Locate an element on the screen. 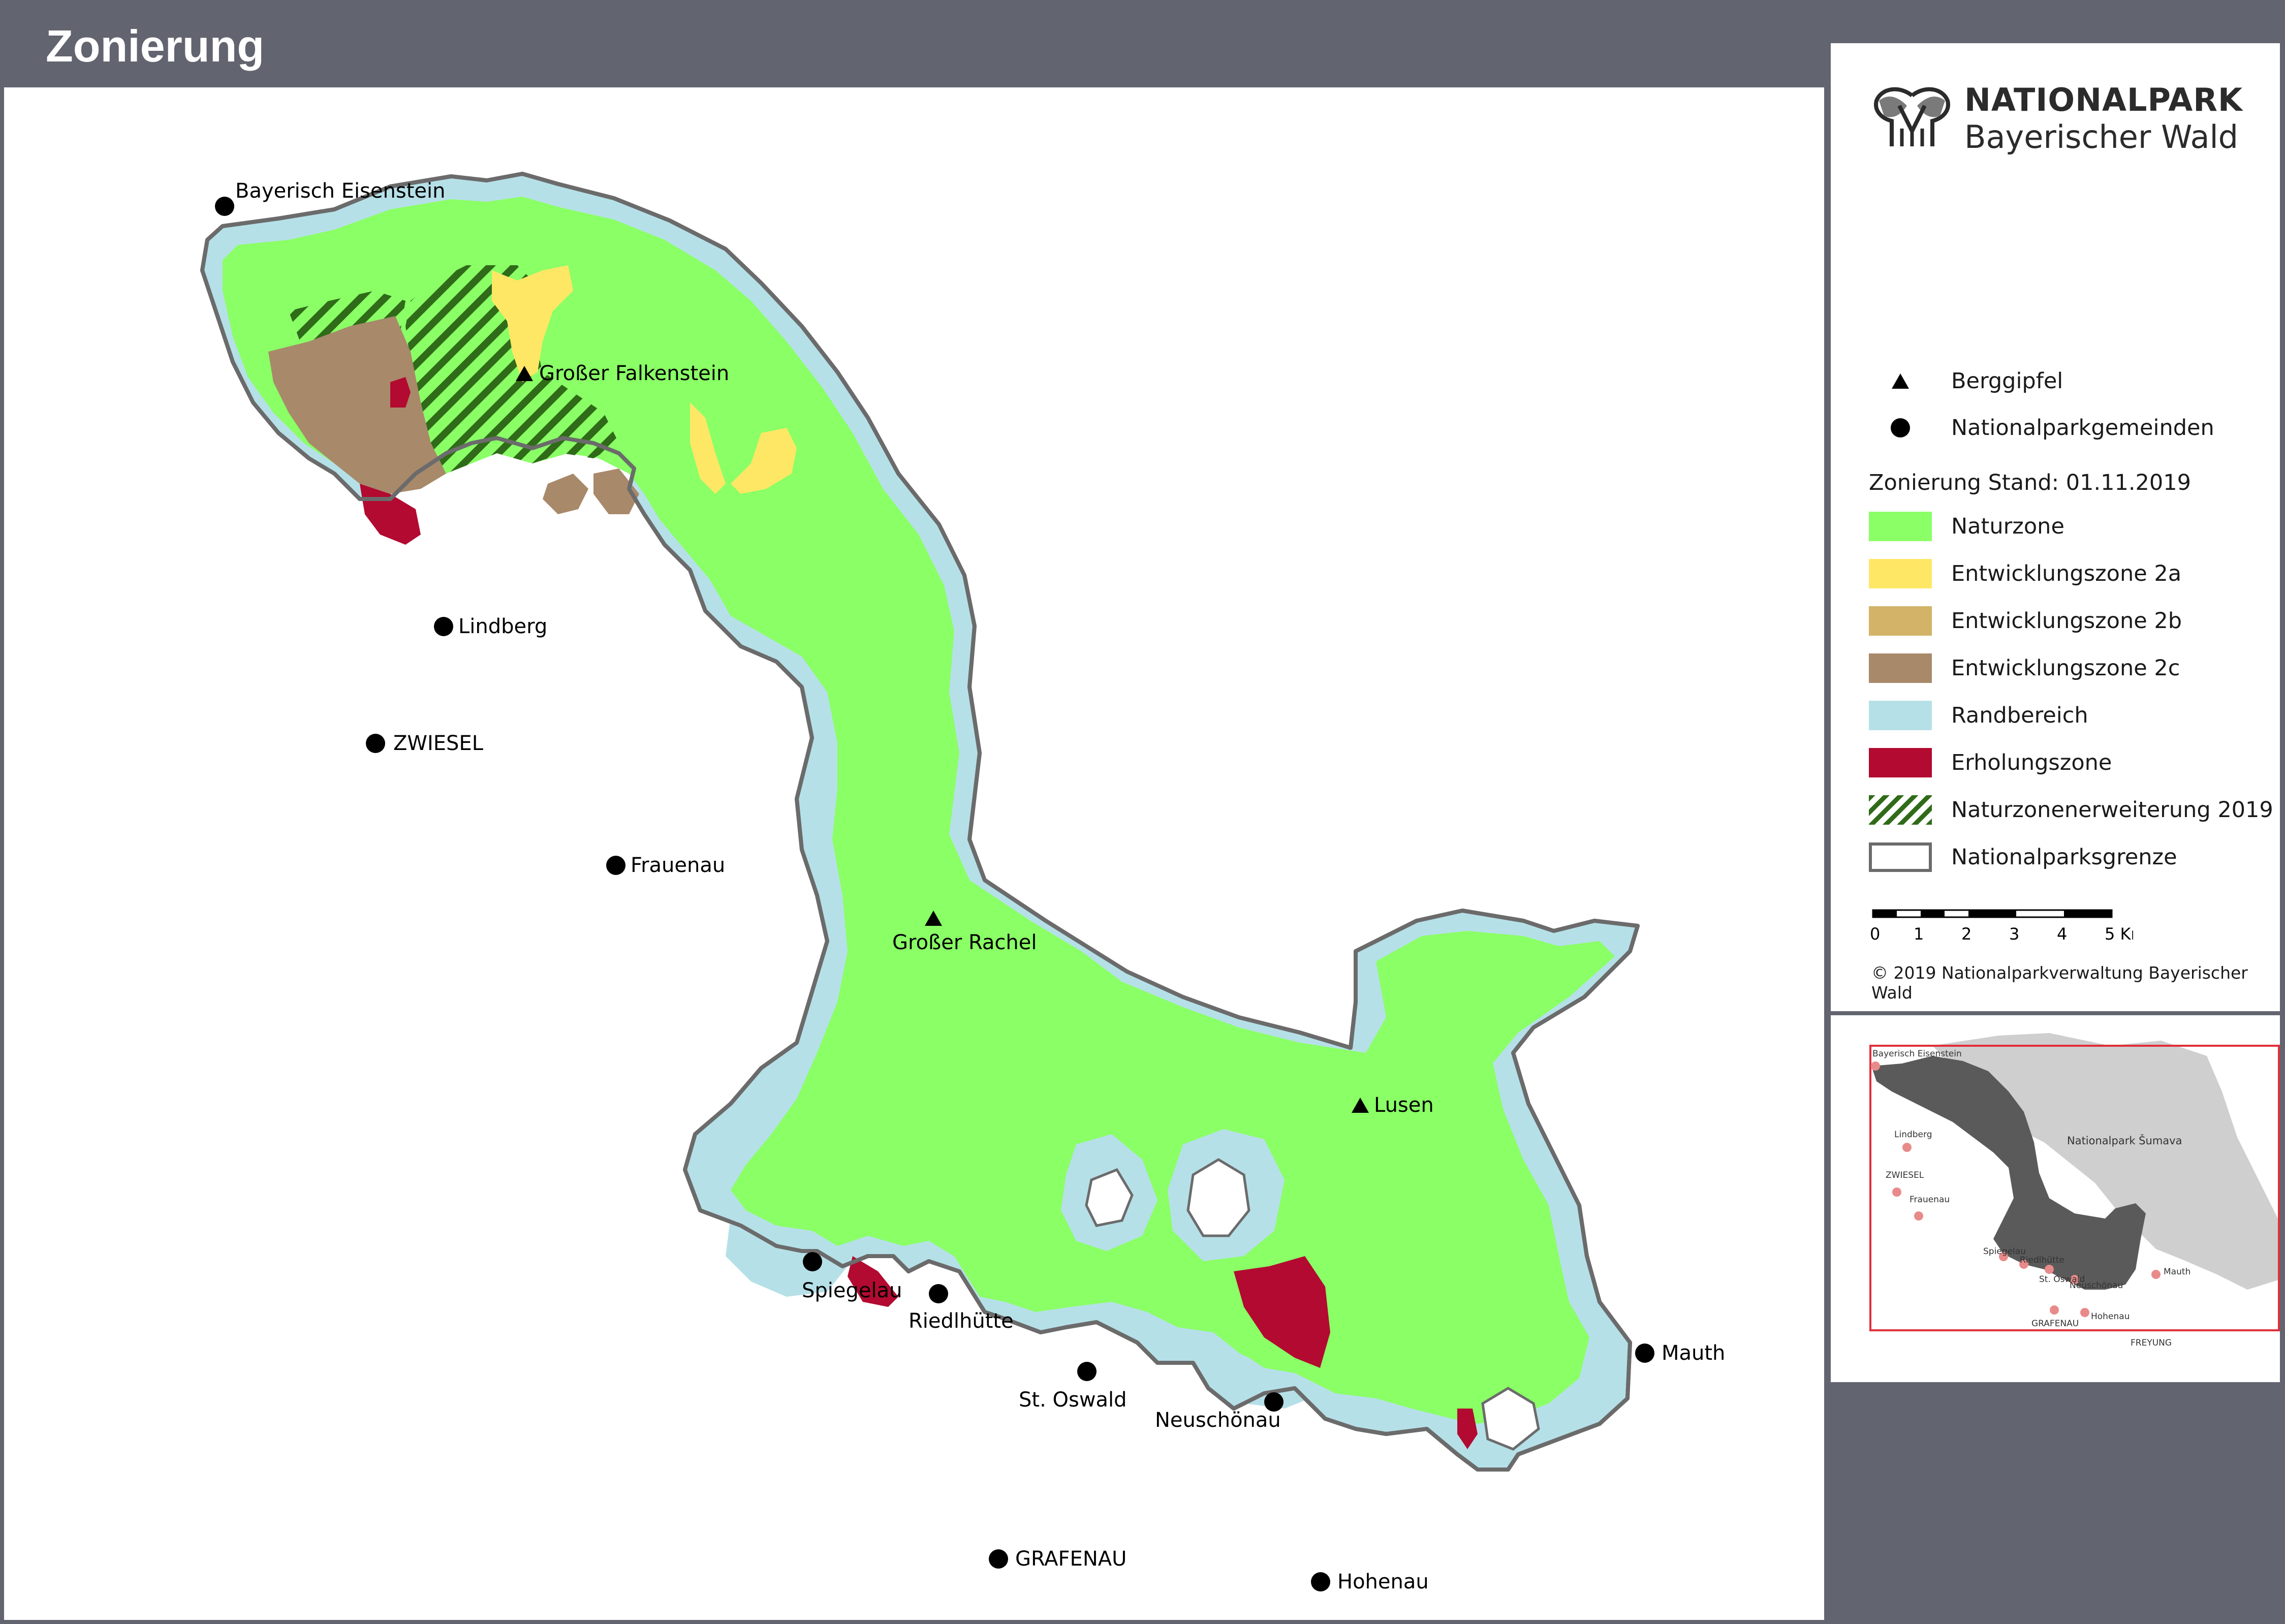  legend-item-zone2c: Entwicklungszone 2c is located at coordinates (2024, 668).